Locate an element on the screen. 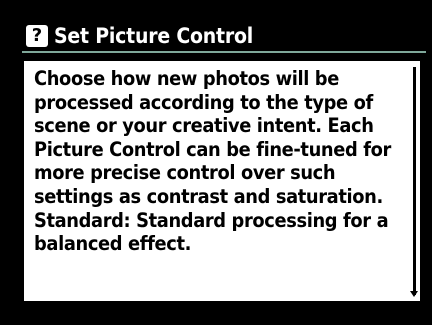 This screenshot has height=325, width=432. scroll-down-arrow-icon is located at coordinates (414, 294).